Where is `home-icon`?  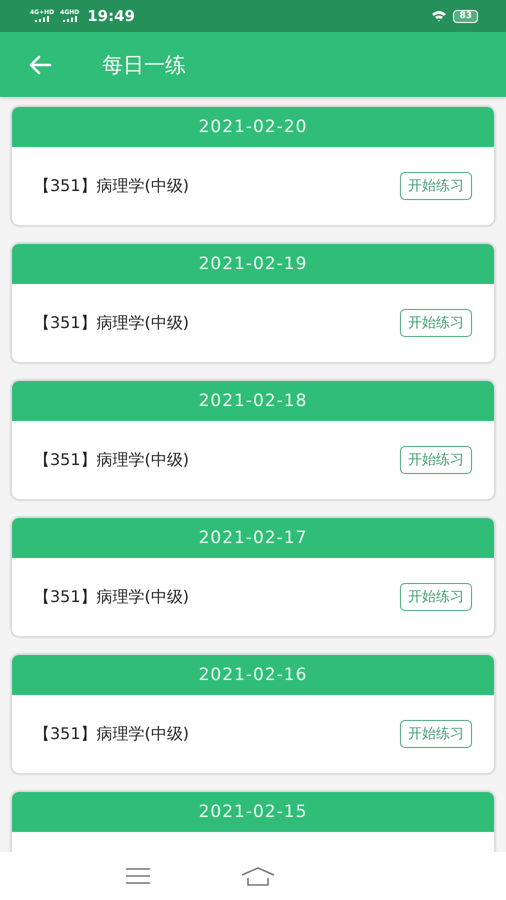 home-icon is located at coordinates (258, 876).